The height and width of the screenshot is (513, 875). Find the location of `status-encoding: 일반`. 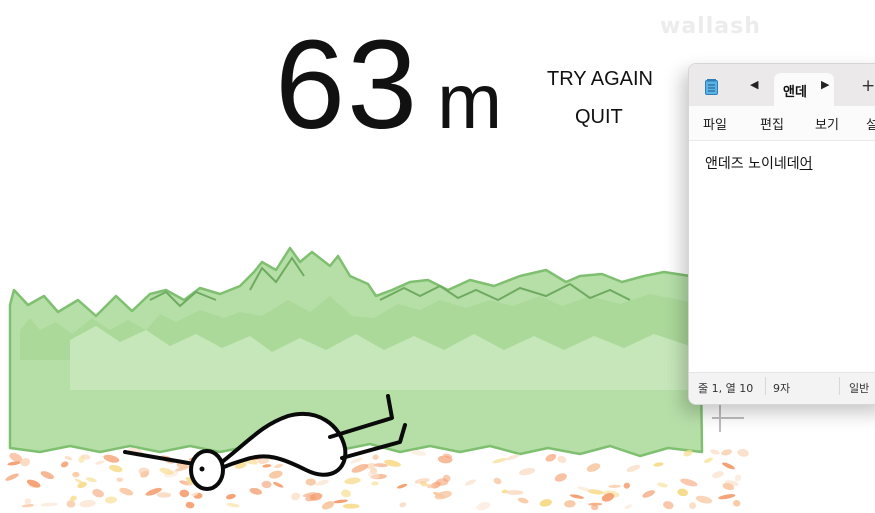

status-encoding: 일반 is located at coordinates (859, 388).